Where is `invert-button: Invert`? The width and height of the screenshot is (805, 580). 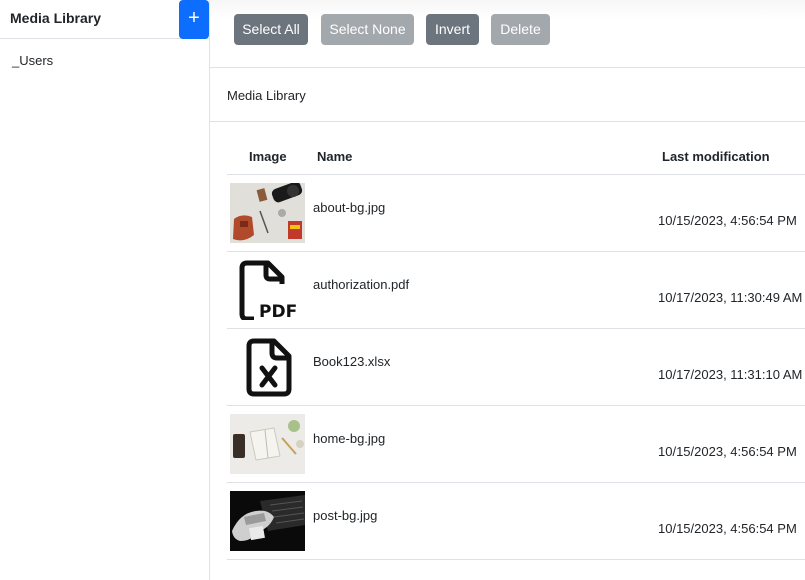
invert-button: Invert is located at coordinates (452, 29).